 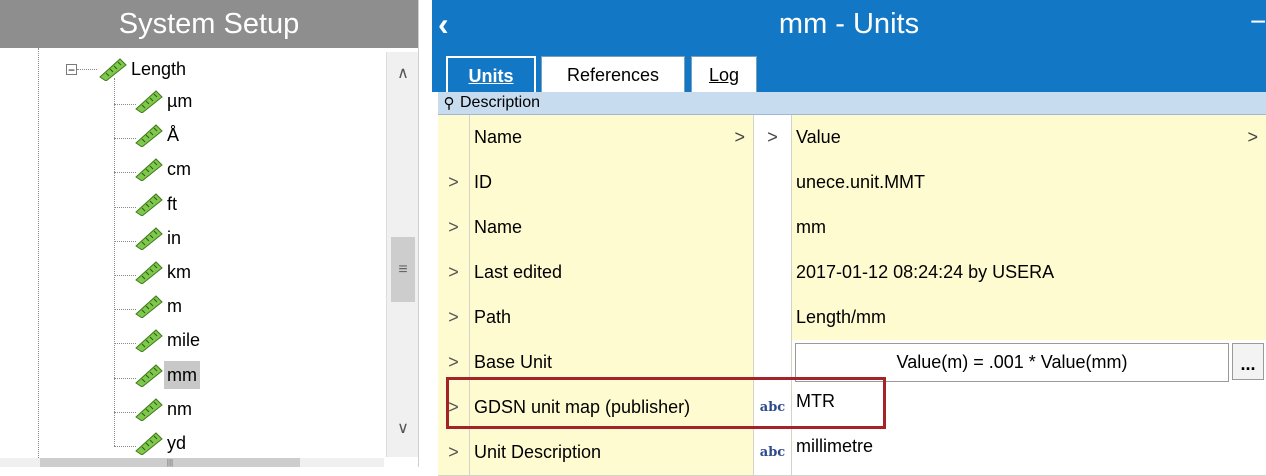 What do you see at coordinates (453, 24) in the screenshot?
I see `back-icon: ‹` at bounding box center [453, 24].